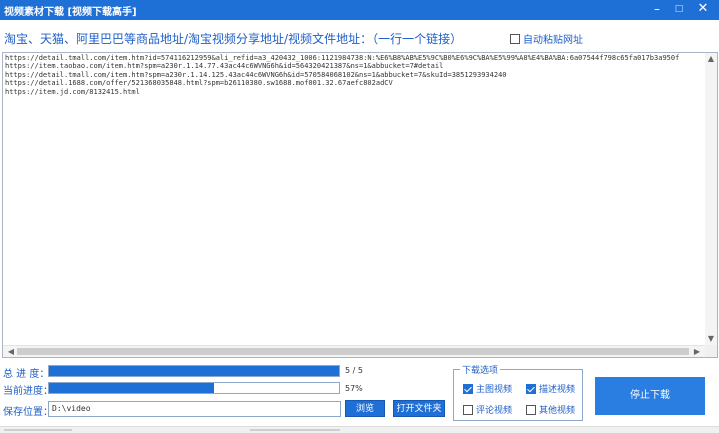  Describe the element at coordinates (70, 12) in the screenshot. I see `window-title: 视频素材下载 [视频下载高手]` at that location.